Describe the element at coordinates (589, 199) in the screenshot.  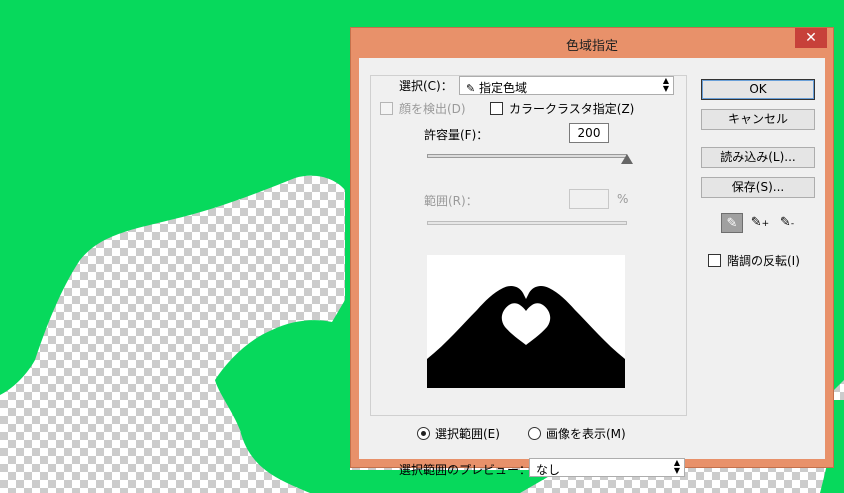
I see `range-input` at that location.